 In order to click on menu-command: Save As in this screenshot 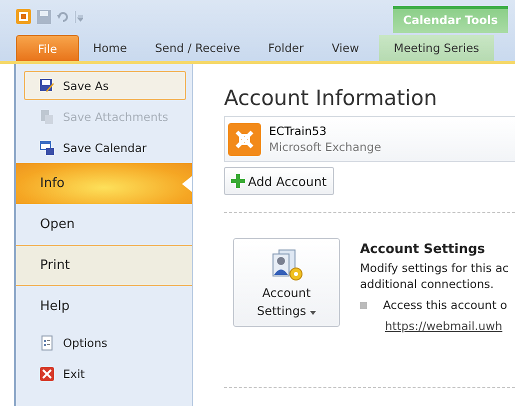, I will do `click(105, 85)`.